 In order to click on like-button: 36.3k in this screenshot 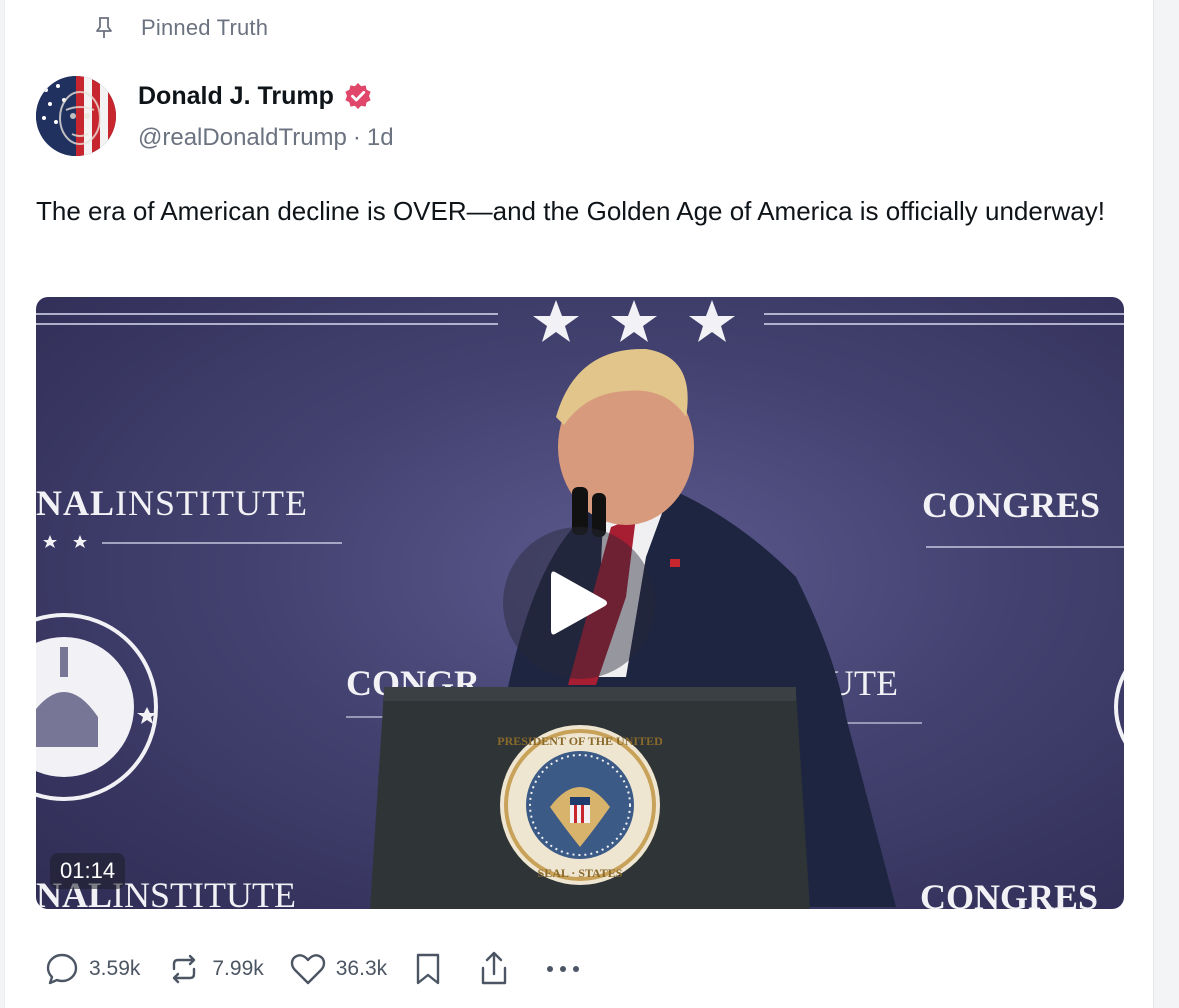, I will do `click(338, 969)`.